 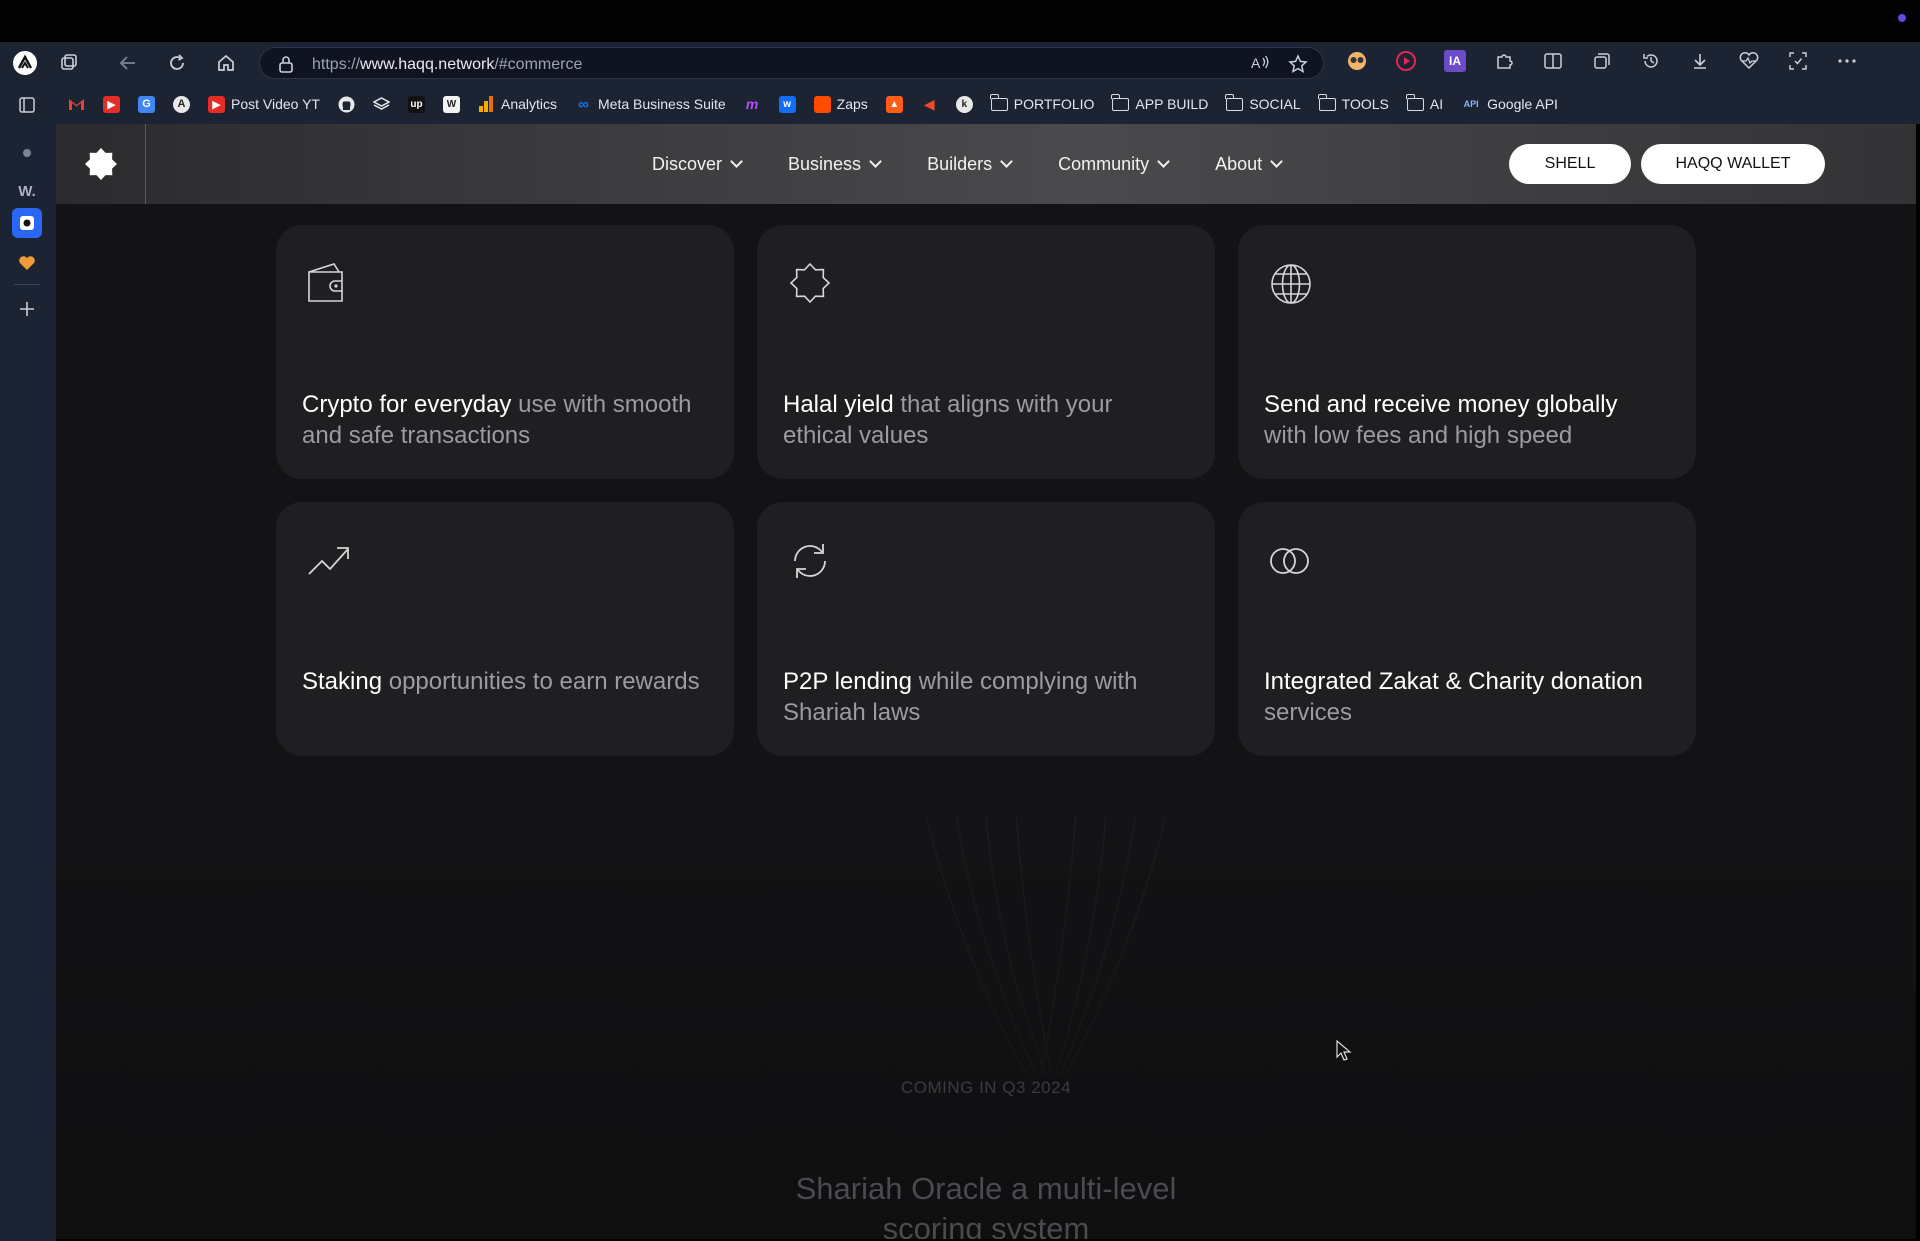 What do you see at coordinates (381, 104) in the screenshot?
I see `bookmark-stack` at bounding box center [381, 104].